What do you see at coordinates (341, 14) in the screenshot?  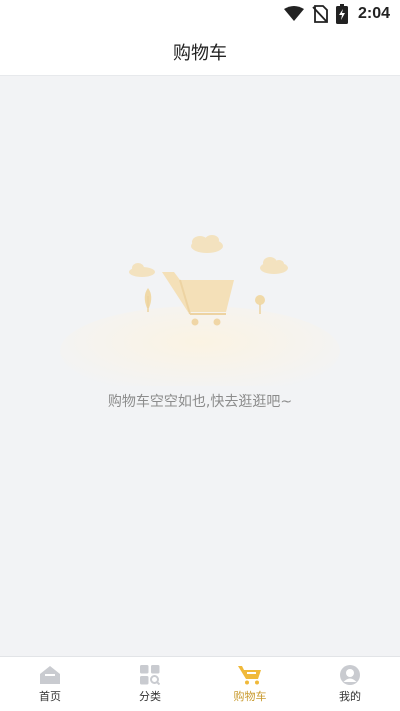 I see `battery-charging-icon` at bounding box center [341, 14].